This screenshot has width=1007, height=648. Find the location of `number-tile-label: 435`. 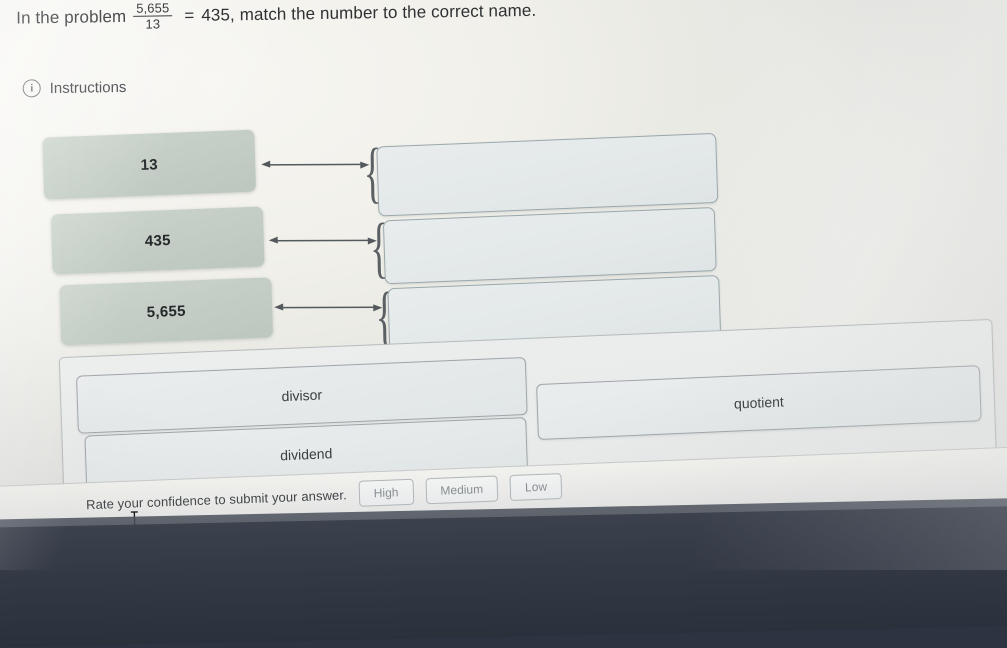

number-tile-label: 435 is located at coordinates (158, 240).